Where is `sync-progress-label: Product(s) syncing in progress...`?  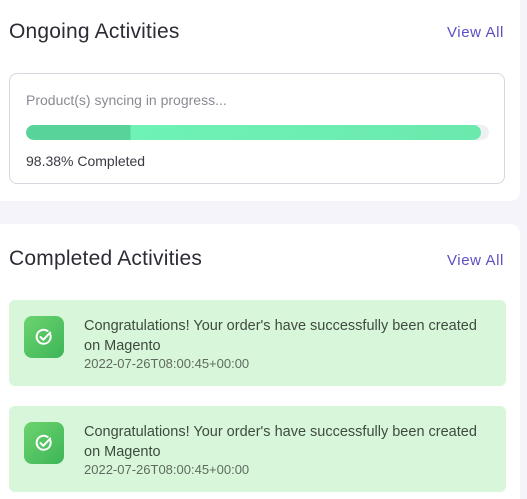
sync-progress-label: Product(s) syncing in progress... is located at coordinates (126, 100).